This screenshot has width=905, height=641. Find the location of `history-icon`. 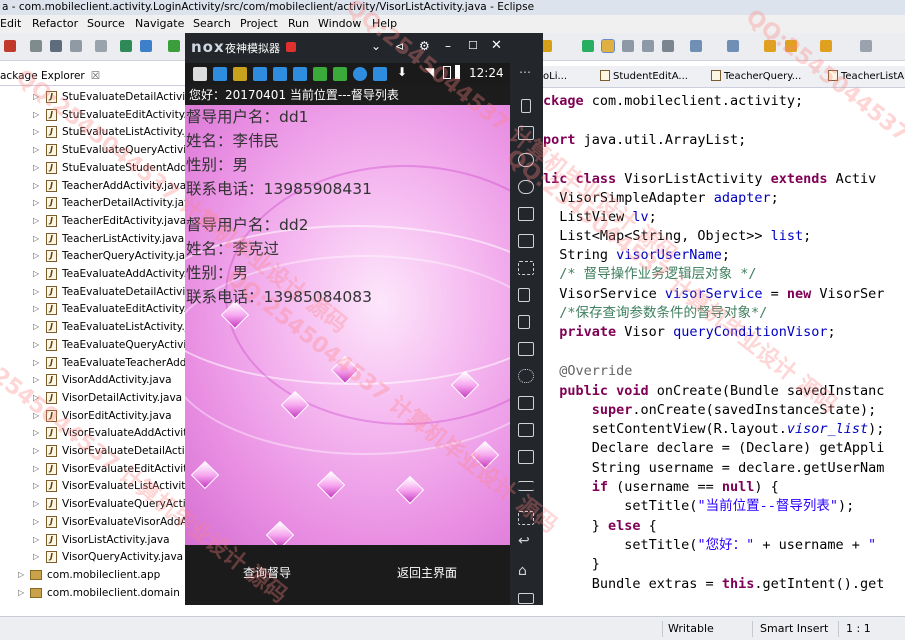

history-icon is located at coordinates (826, 46).